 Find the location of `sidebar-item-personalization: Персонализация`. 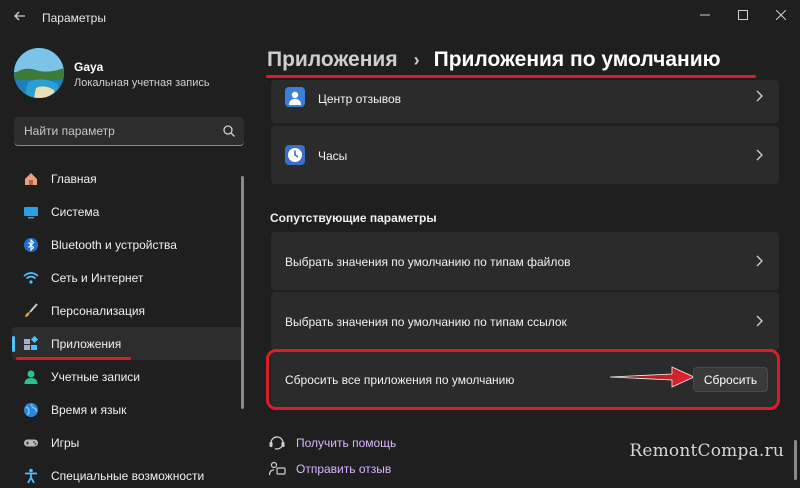

sidebar-item-personalization: Персонализация is located at coordinates (128, 310).